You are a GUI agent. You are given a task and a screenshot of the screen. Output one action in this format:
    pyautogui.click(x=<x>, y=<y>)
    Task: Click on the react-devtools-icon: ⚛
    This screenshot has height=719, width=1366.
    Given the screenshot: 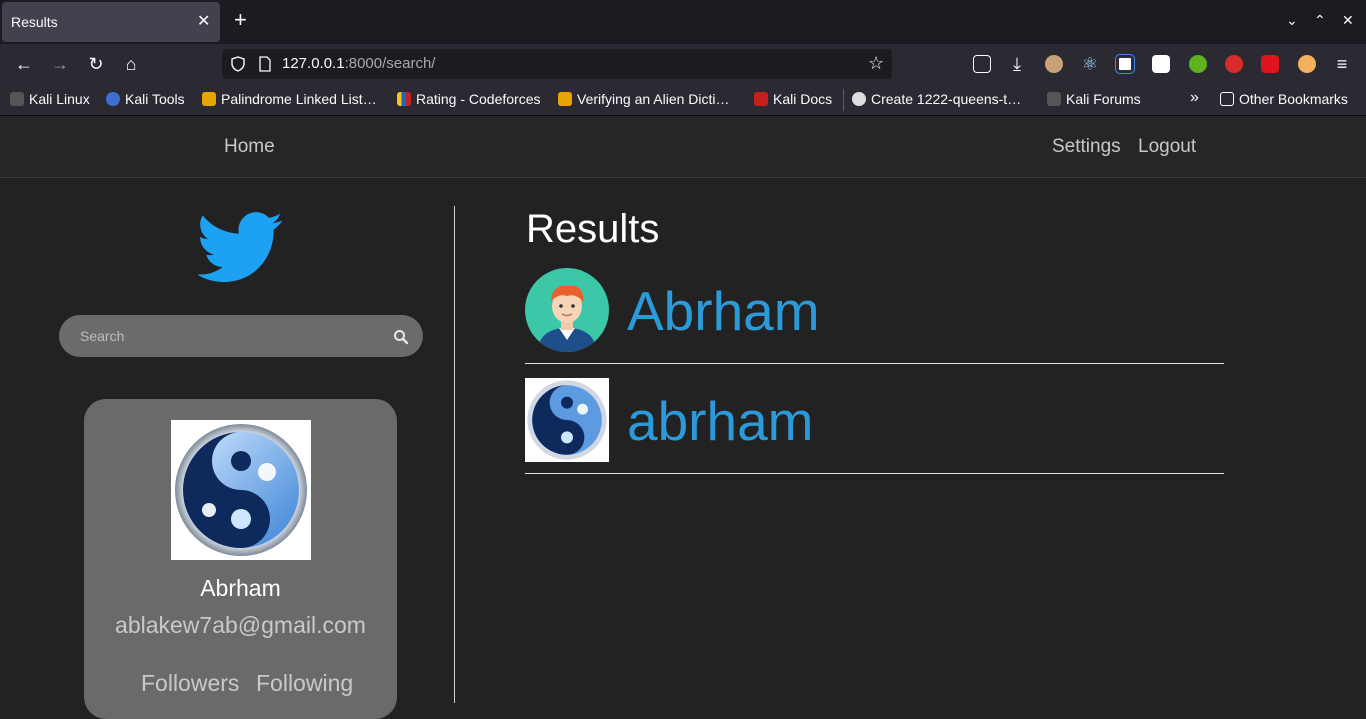 What is the action you would take?
    pyautogui.click(x=1090, y=64)
    